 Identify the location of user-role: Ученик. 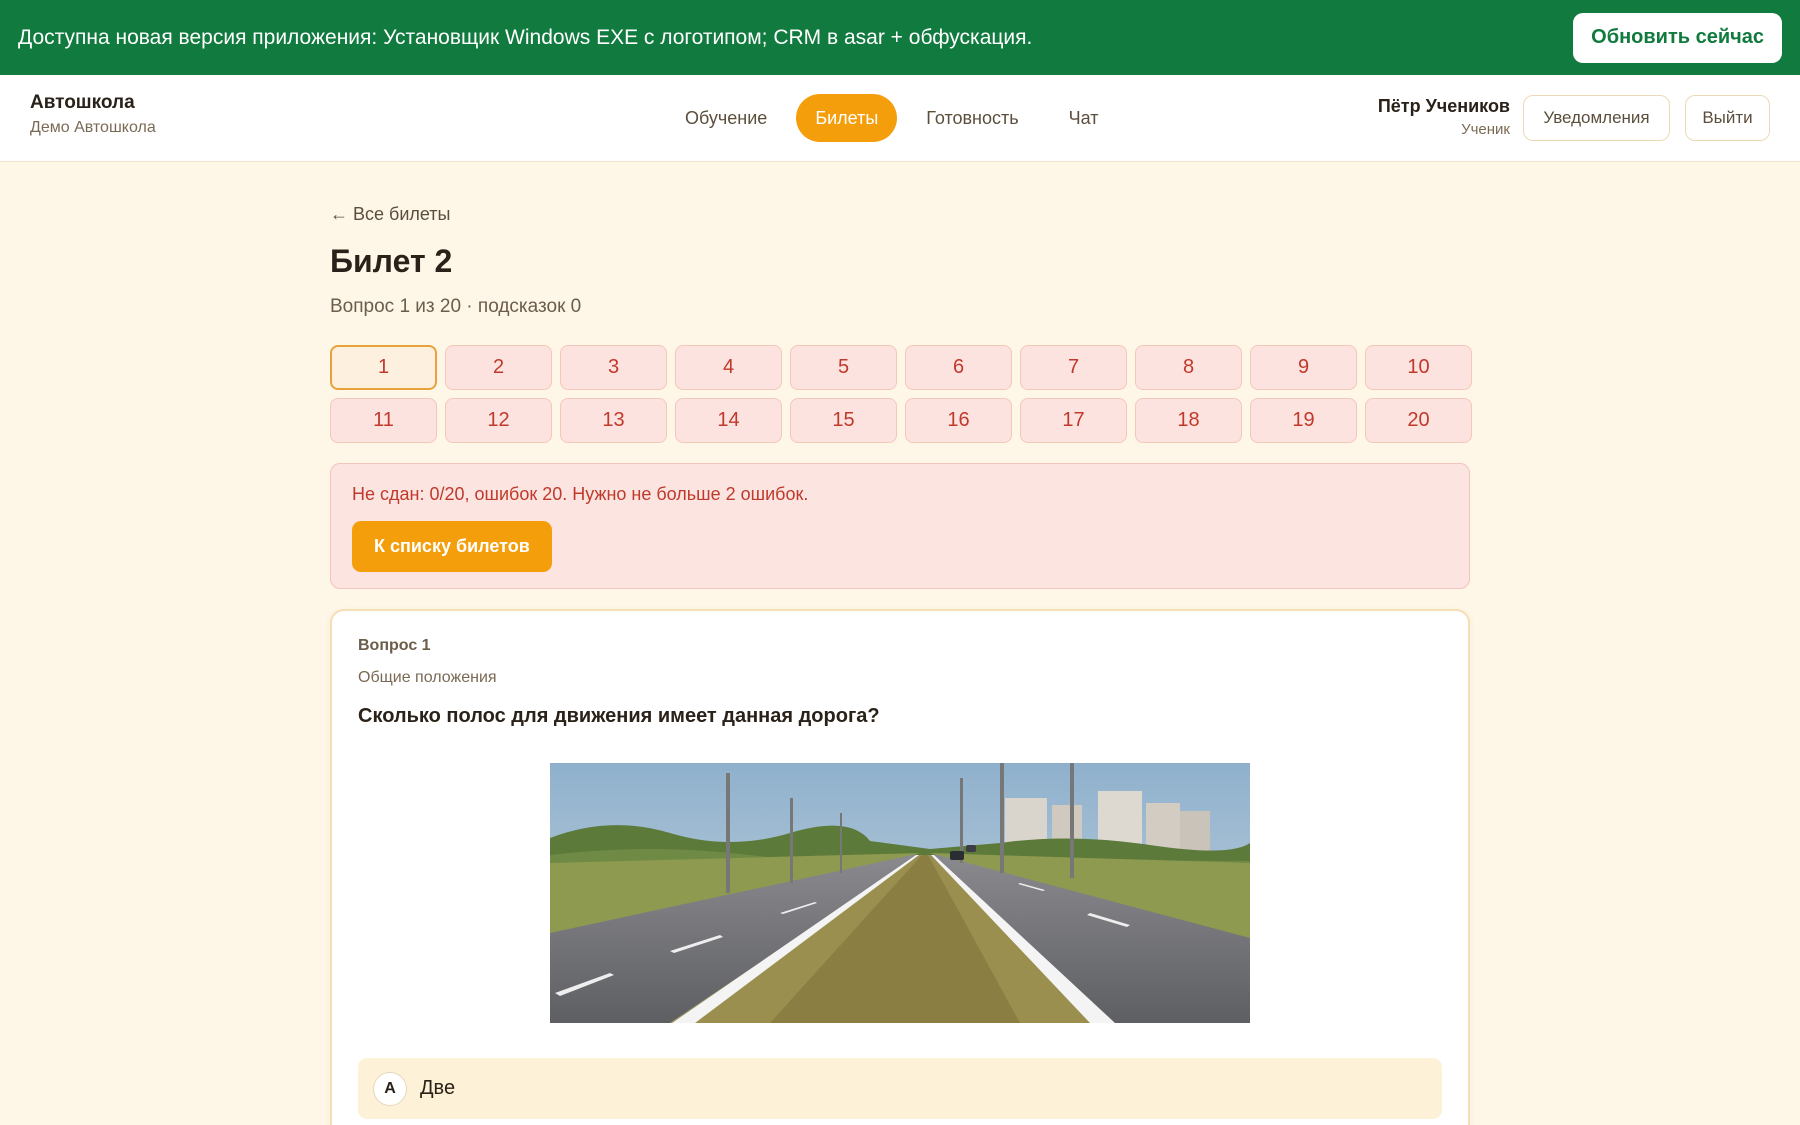
(1485, 129).